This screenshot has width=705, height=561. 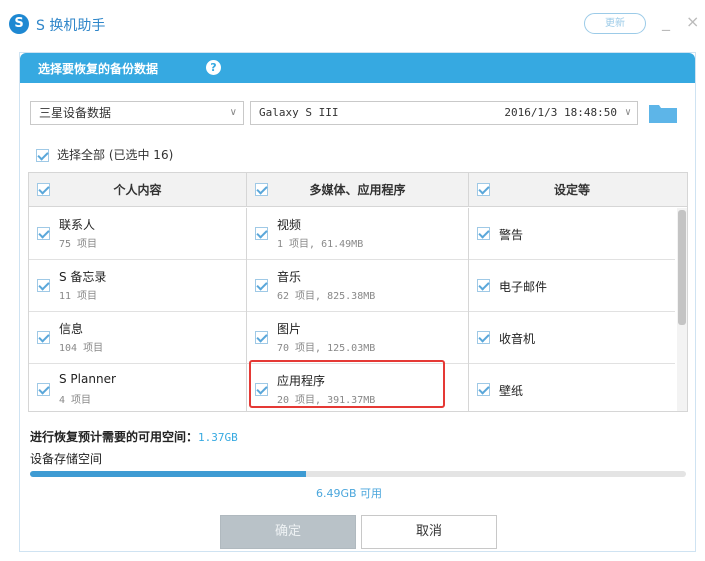 I want to click on item-name: 视频, so click(x=289, y=225).